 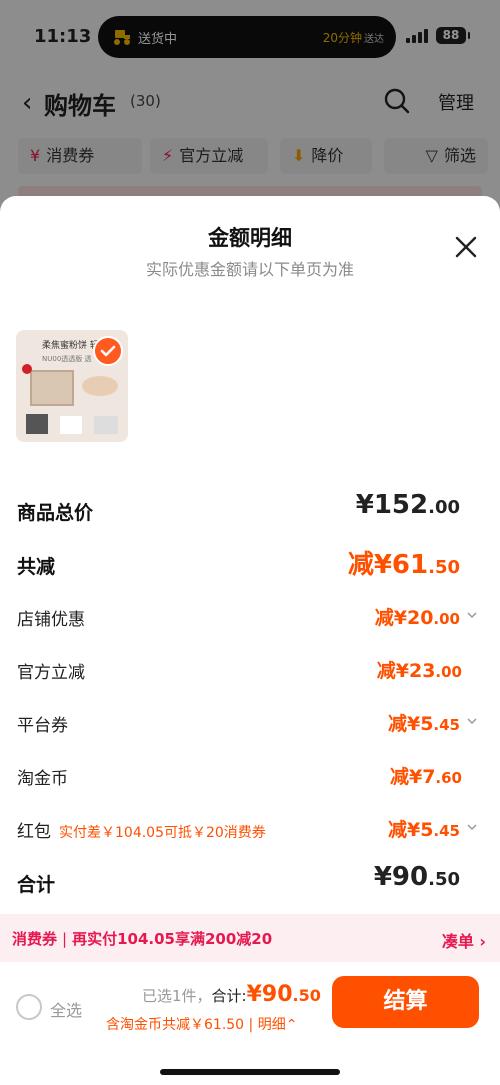 I want to click on chevron-up-icon: ⌃, so click(x=291, y=1025).